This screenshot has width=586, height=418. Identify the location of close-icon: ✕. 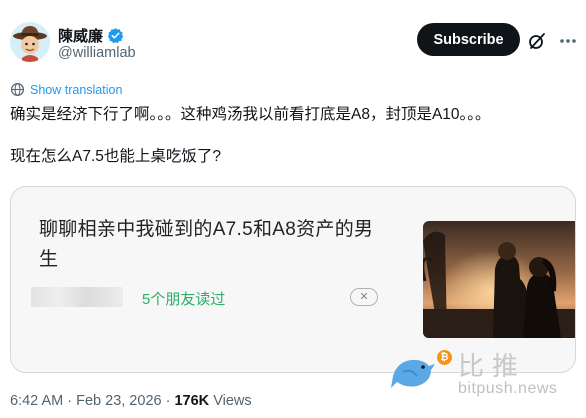
(364, 297).